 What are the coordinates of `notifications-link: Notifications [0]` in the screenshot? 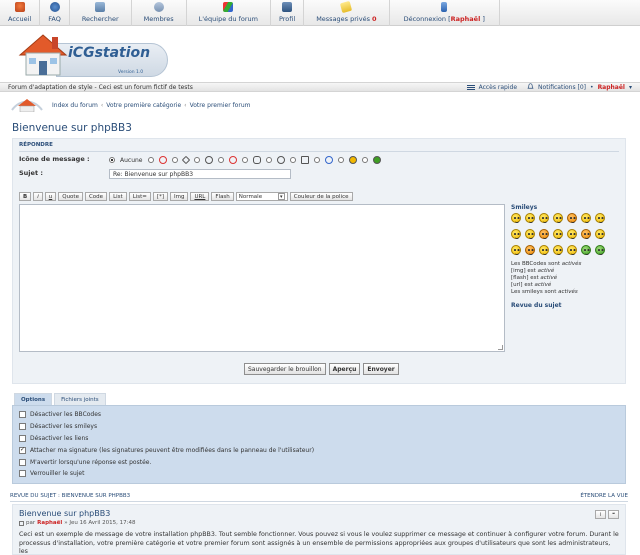 It's located at (562, 87).